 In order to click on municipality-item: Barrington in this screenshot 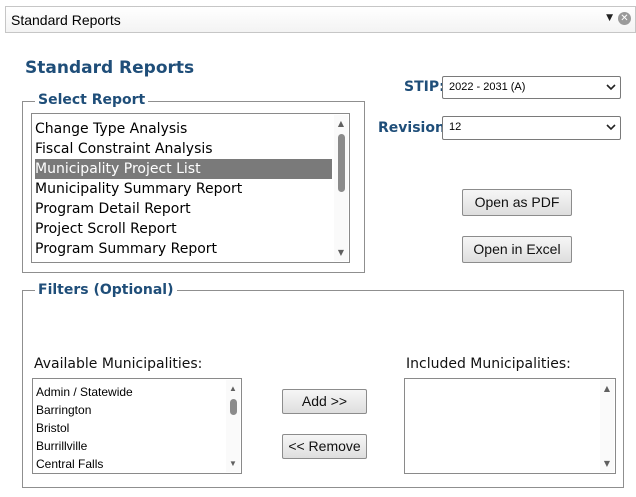, I will do `click(63, 410)`.